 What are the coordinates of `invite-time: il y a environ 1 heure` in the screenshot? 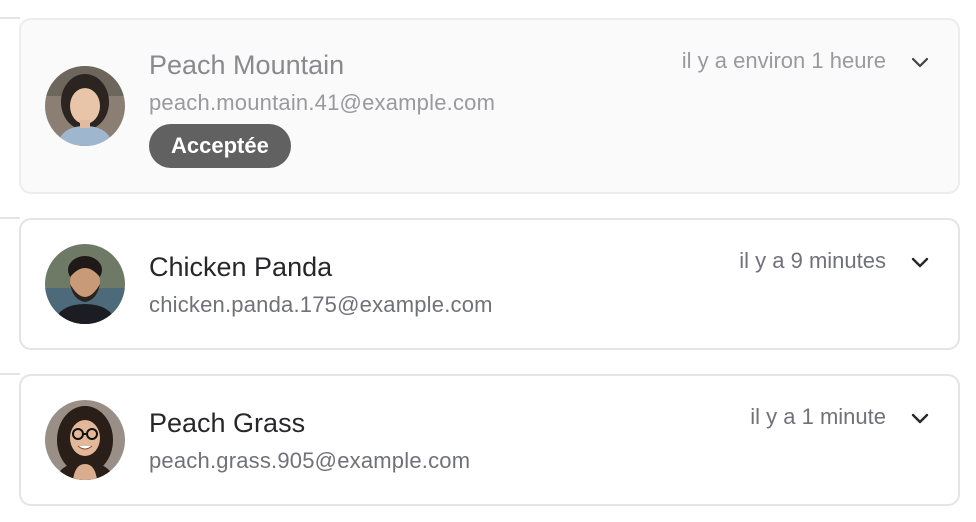 It's located at (783, 60).